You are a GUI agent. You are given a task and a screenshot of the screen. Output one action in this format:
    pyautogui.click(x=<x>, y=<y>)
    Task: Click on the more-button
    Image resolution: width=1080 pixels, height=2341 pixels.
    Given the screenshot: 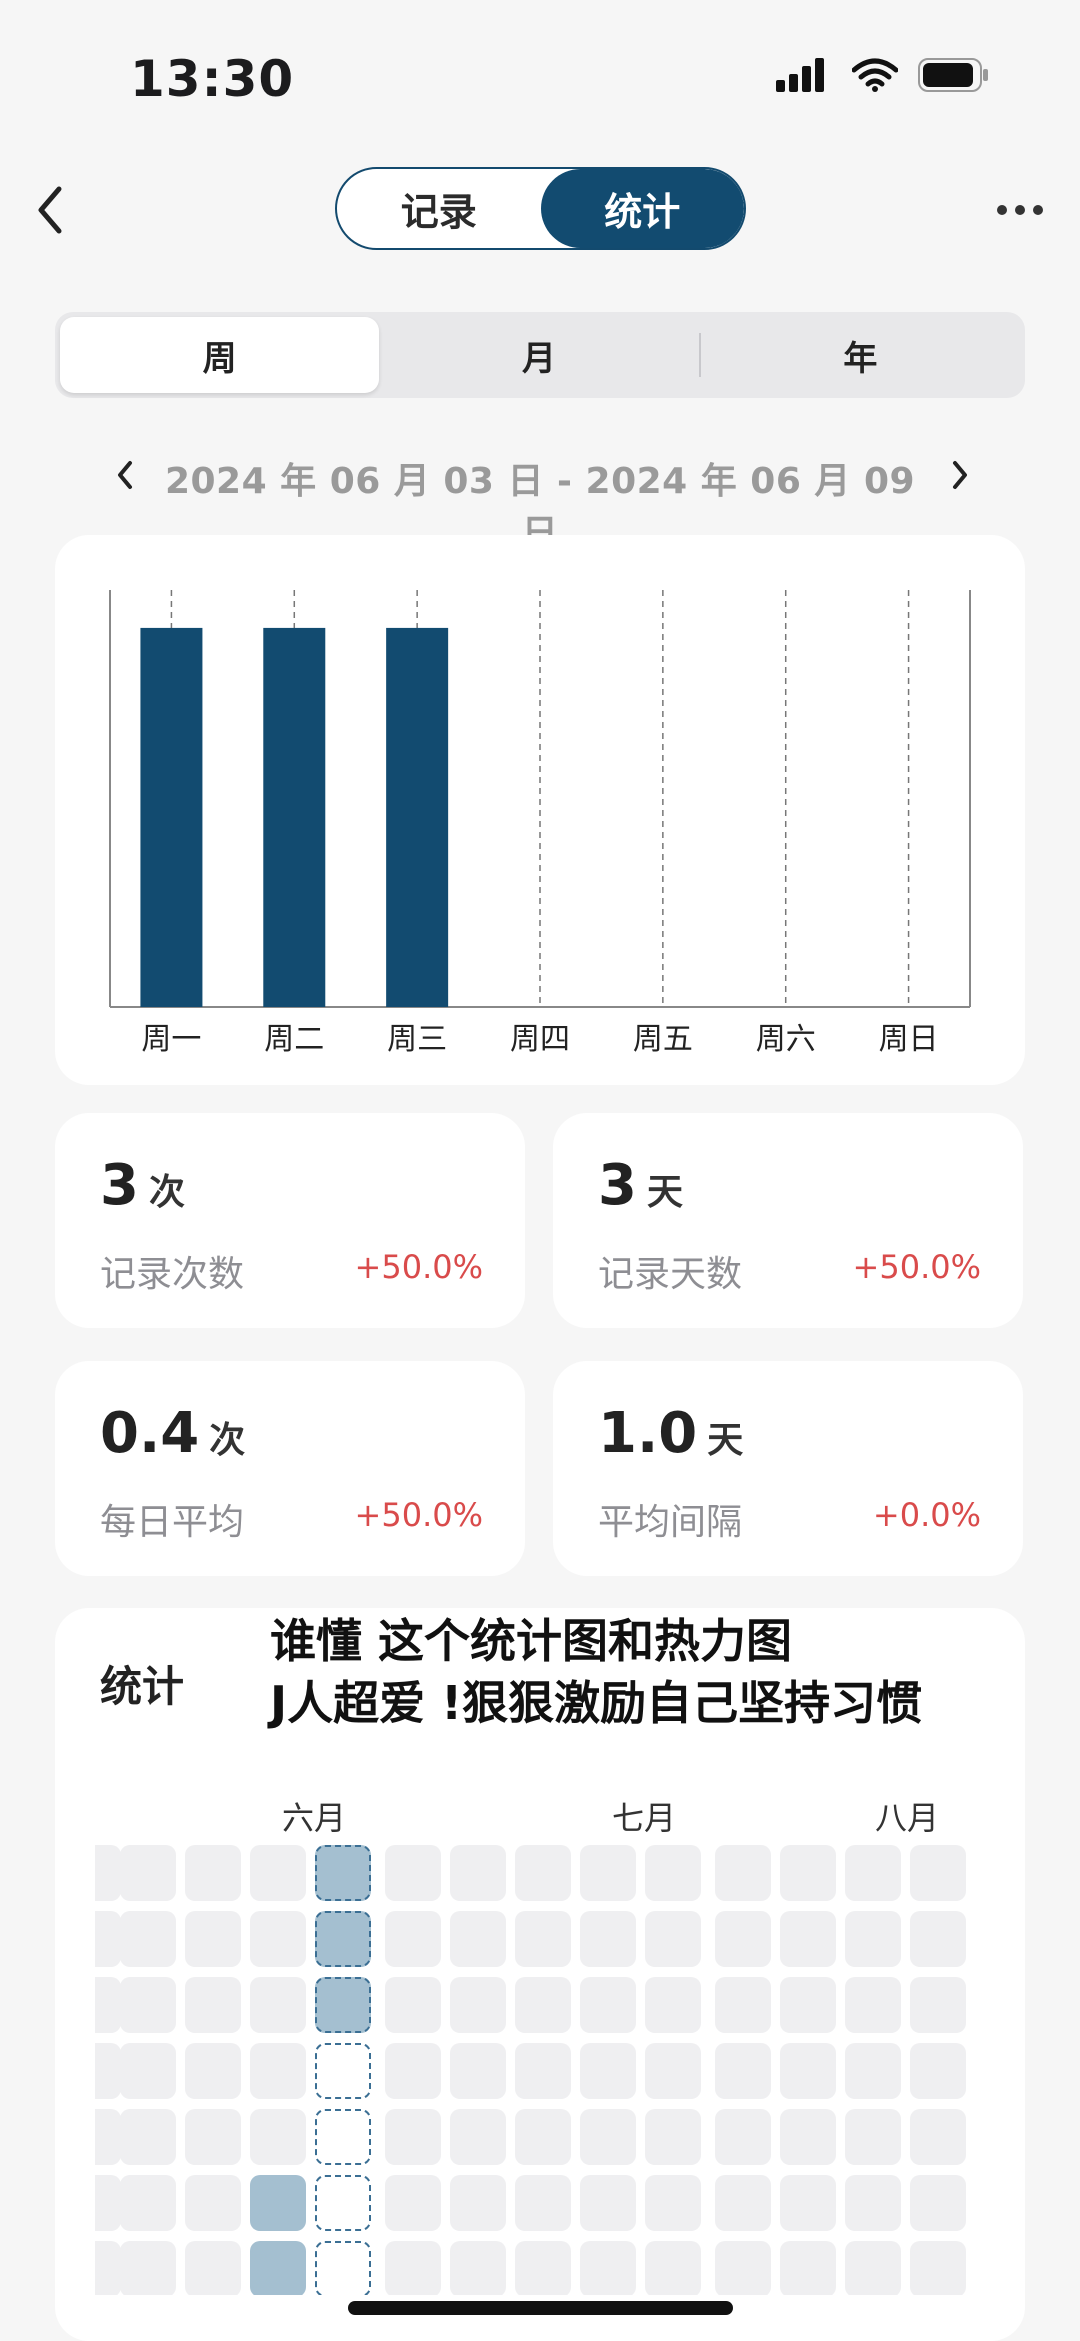 What is the action you would take?
    pyautogui.click(x=1020, y=210)
    